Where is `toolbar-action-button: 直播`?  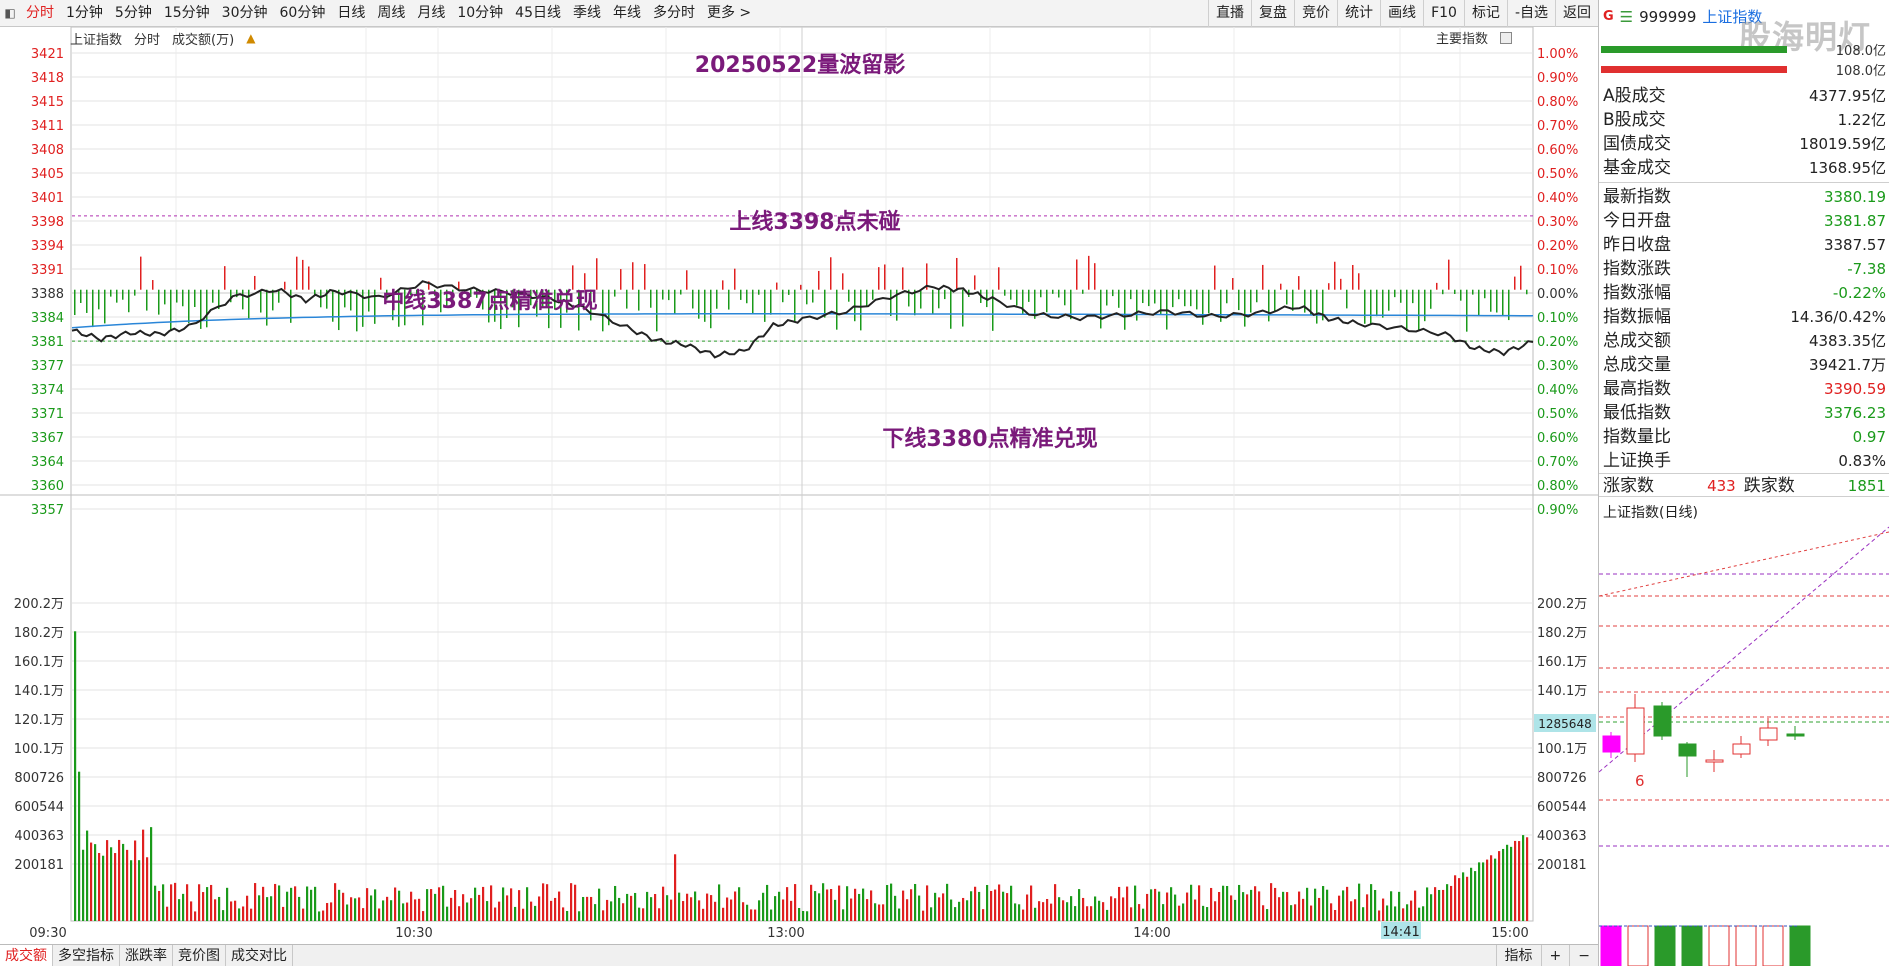
toolbar-action-button: 直播 is located at coordinates (1229, 13).